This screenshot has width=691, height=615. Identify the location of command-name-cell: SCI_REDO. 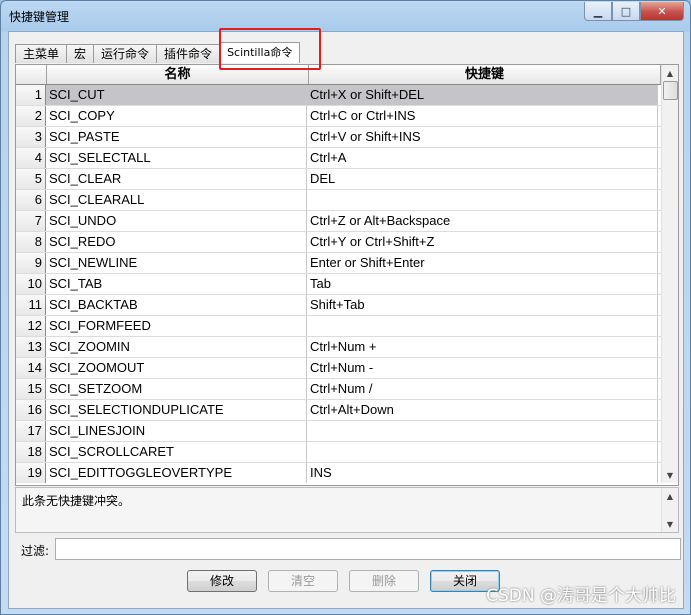
(176, 242).